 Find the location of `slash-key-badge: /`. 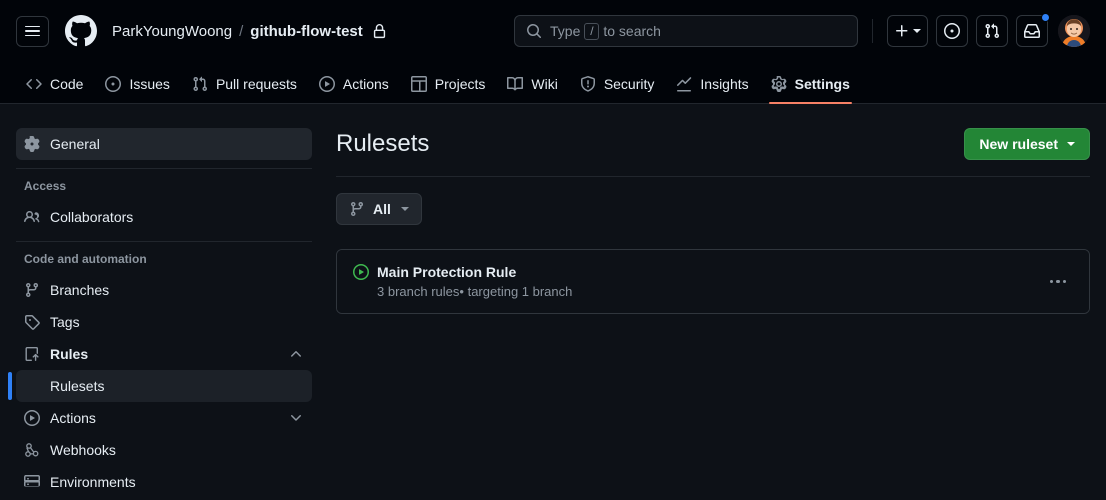

slash-key-badge: / is located at coordinates (592, 31).